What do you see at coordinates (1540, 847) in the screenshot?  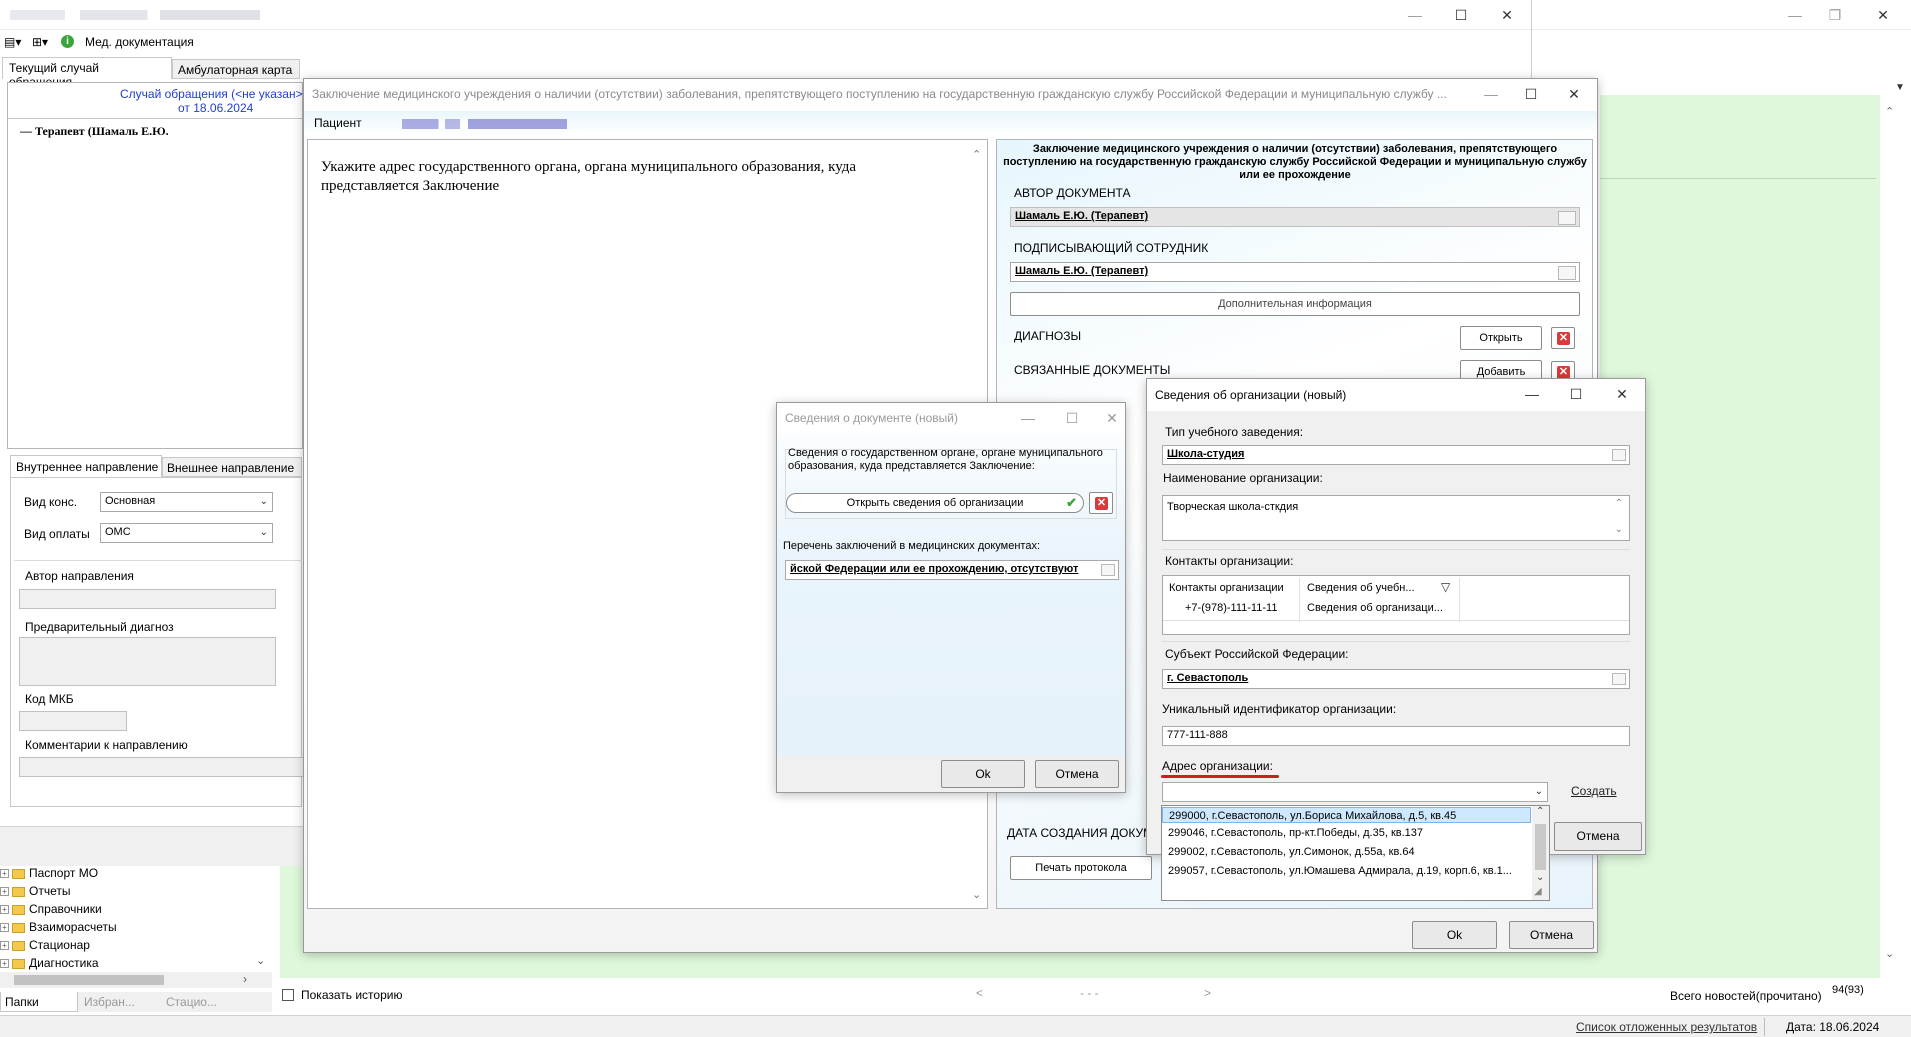 I see `scroll-thumb` at bounding box center [1540, 847].